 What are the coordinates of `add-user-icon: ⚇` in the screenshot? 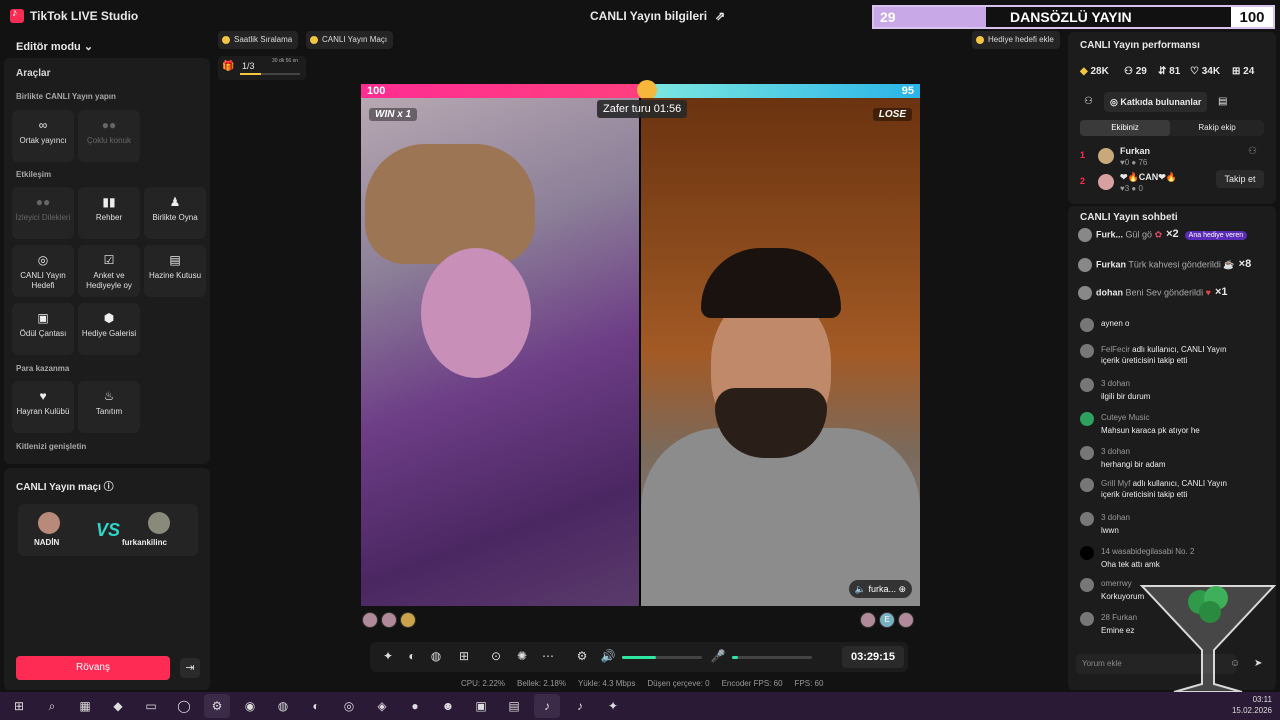 It's located at (1088, 101).